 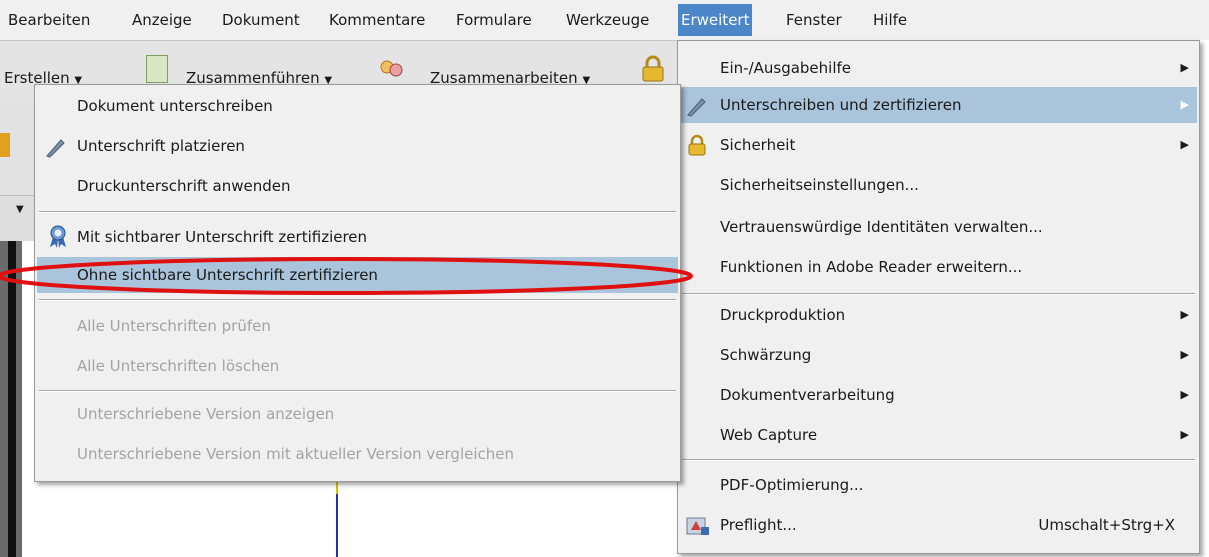 What do you see at coordinates (162, 20) in the screenshot?
I see `menu-anzeige: Anzeige` at bounding box center [162, 20].